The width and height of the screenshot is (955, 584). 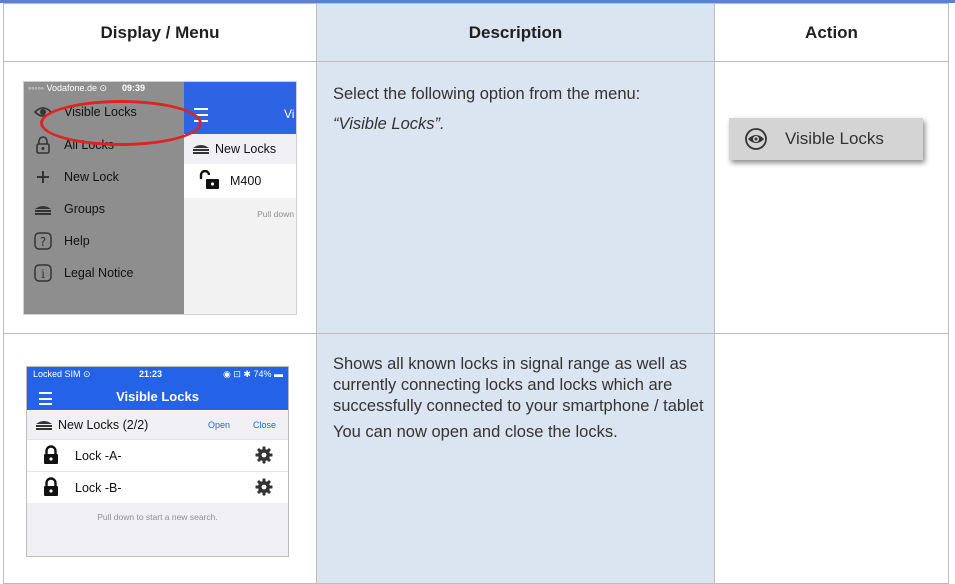 I want to click on action-cell, so click(x=831, y=458).